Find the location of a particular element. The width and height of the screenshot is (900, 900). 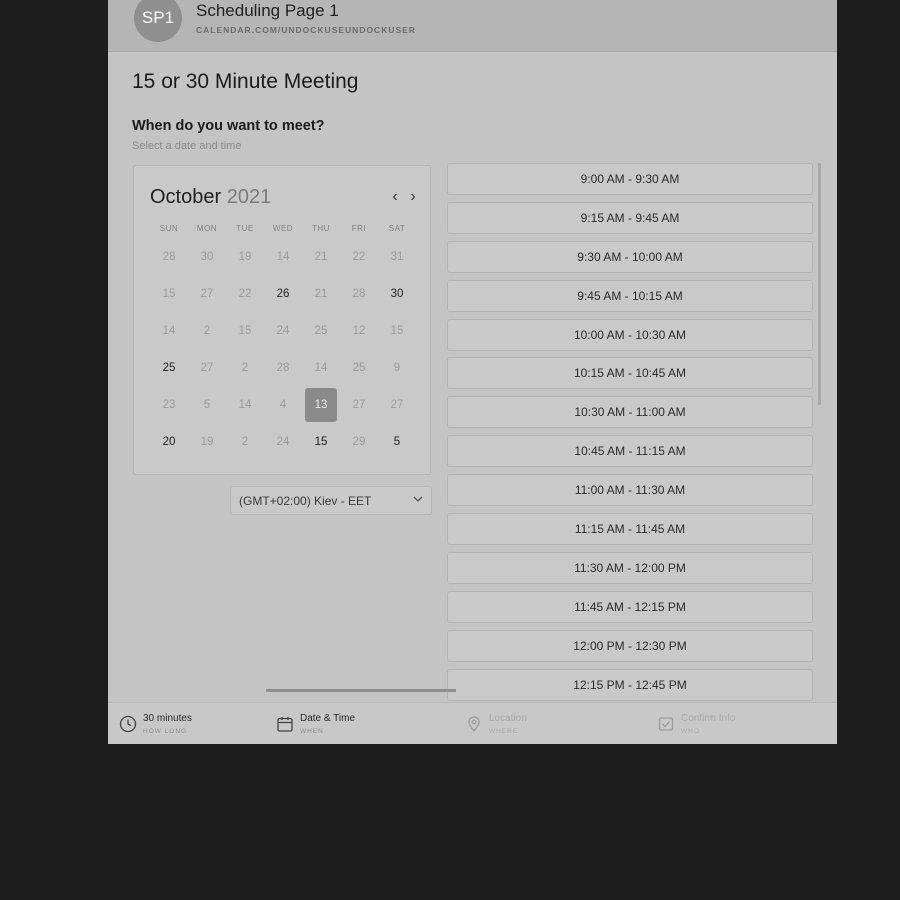

time-slot-button: 11:00 AM - 11:30 AM is located at coordinates (630, 490).